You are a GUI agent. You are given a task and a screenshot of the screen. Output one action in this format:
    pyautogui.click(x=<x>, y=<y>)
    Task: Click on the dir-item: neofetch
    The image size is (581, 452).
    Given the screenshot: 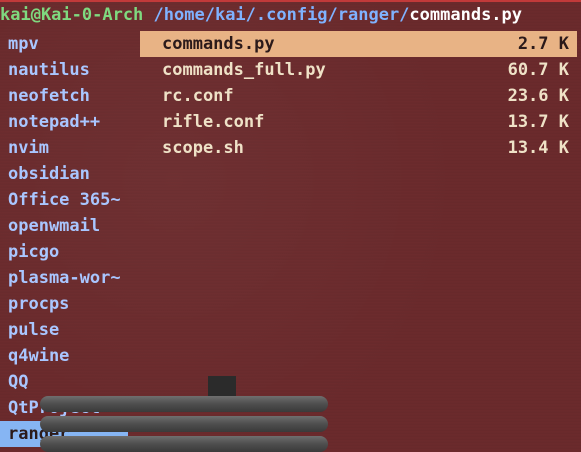 What is the action you would take?
    pyautogui.click(x=65, y=96)
    